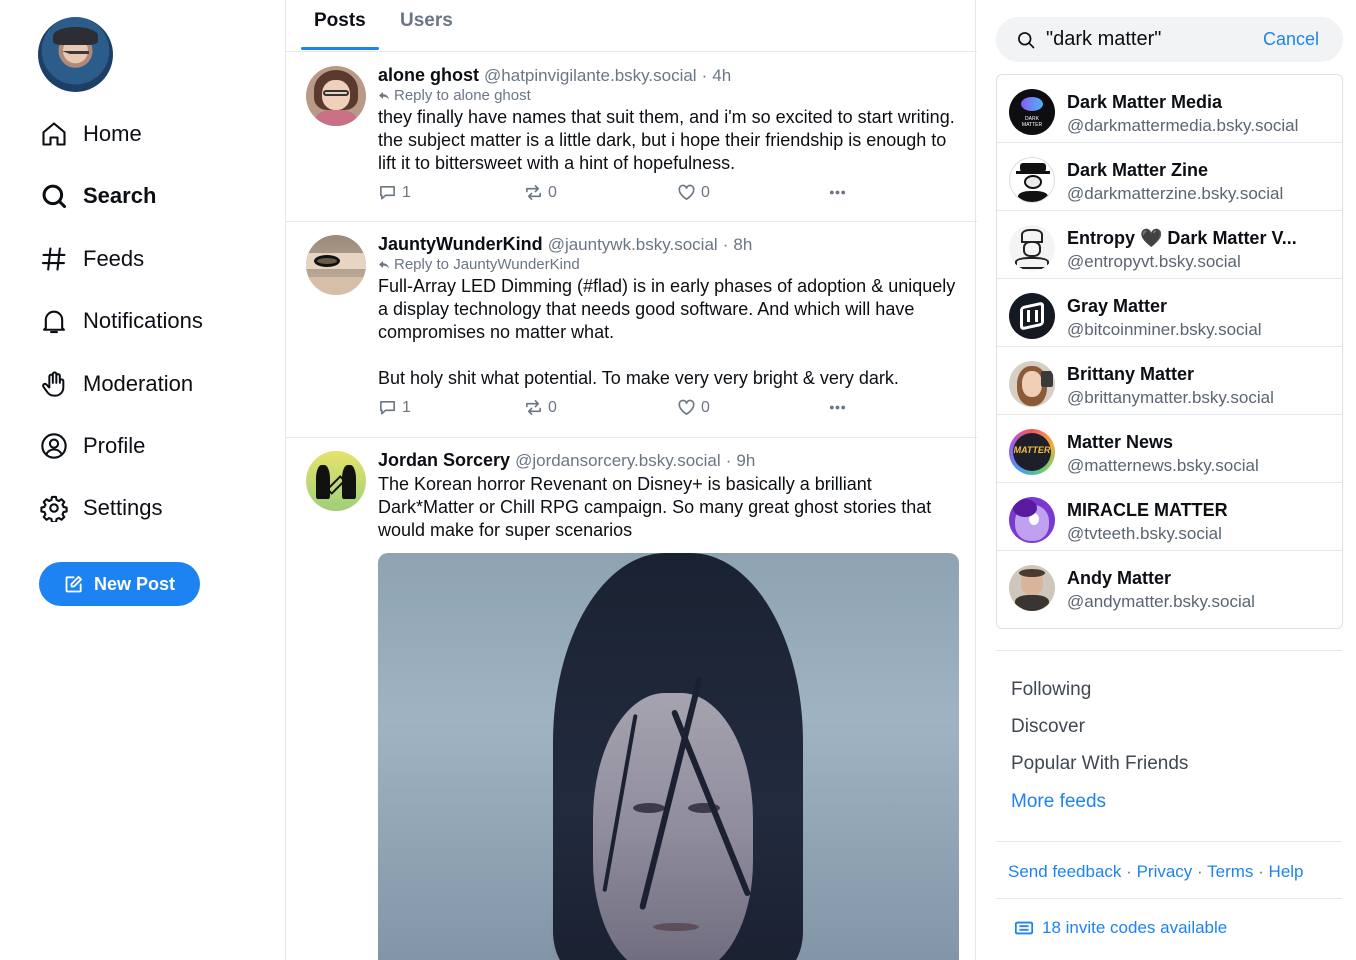 This screenshot has height=960, width=1356. Describe the element at coordinates (121, 321) in the screenshot. I see `nav-notifications: Notifications` at that location.